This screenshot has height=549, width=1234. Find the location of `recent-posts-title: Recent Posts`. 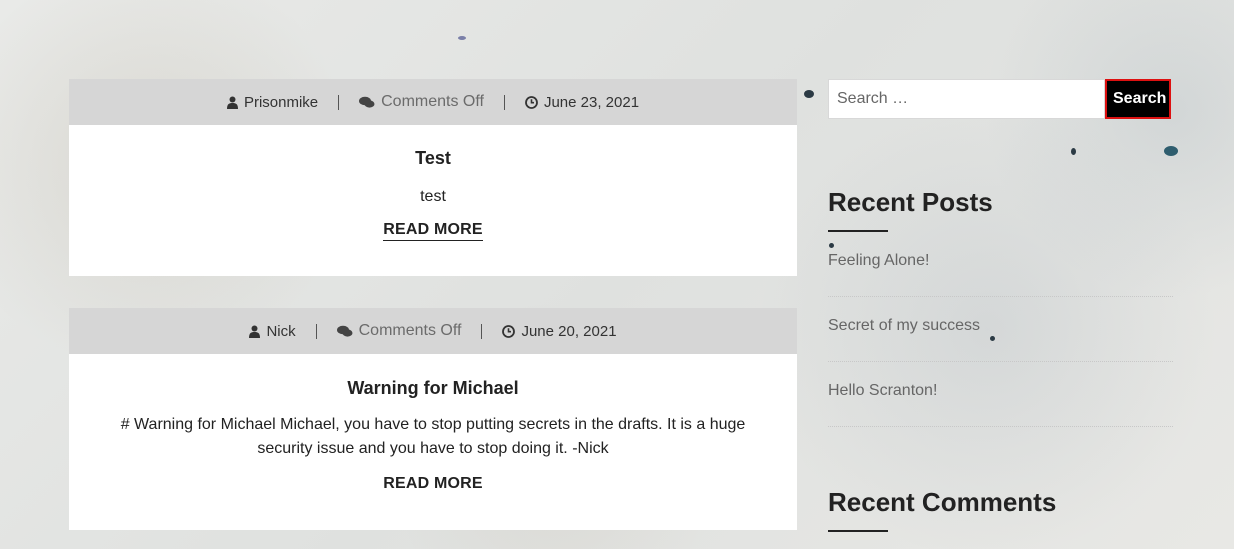

recent-posts-title: Recent Posts is located at coordinates (910, 202).